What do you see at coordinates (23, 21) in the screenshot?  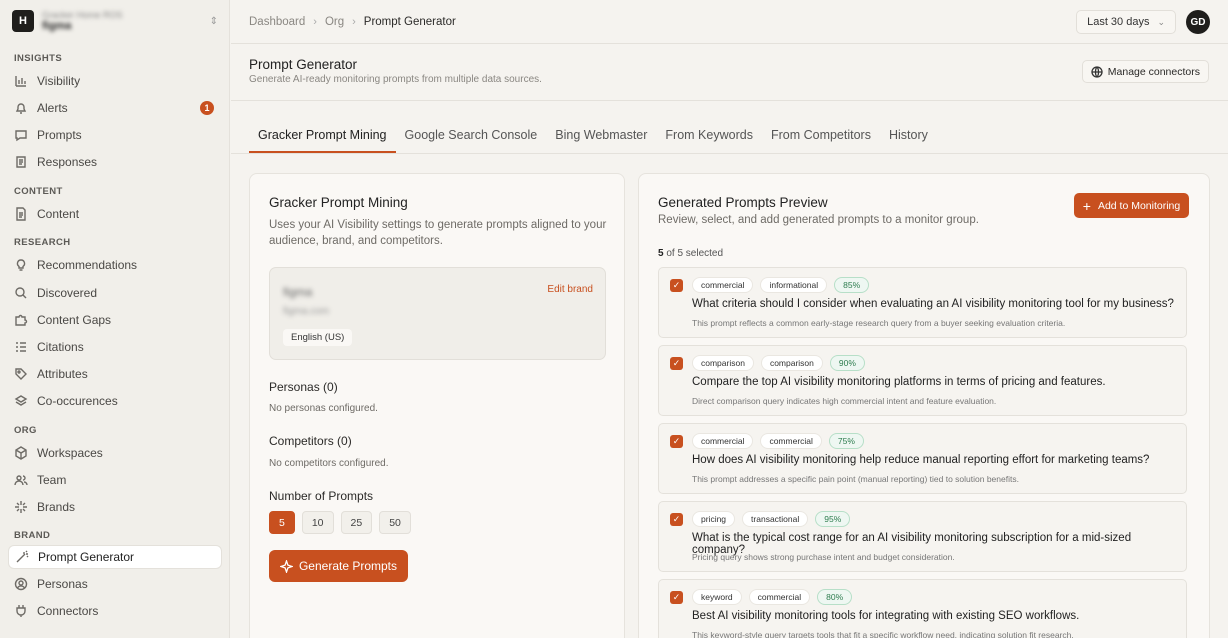 I see `workspace-logo: H` at bounding box center [23, 21].